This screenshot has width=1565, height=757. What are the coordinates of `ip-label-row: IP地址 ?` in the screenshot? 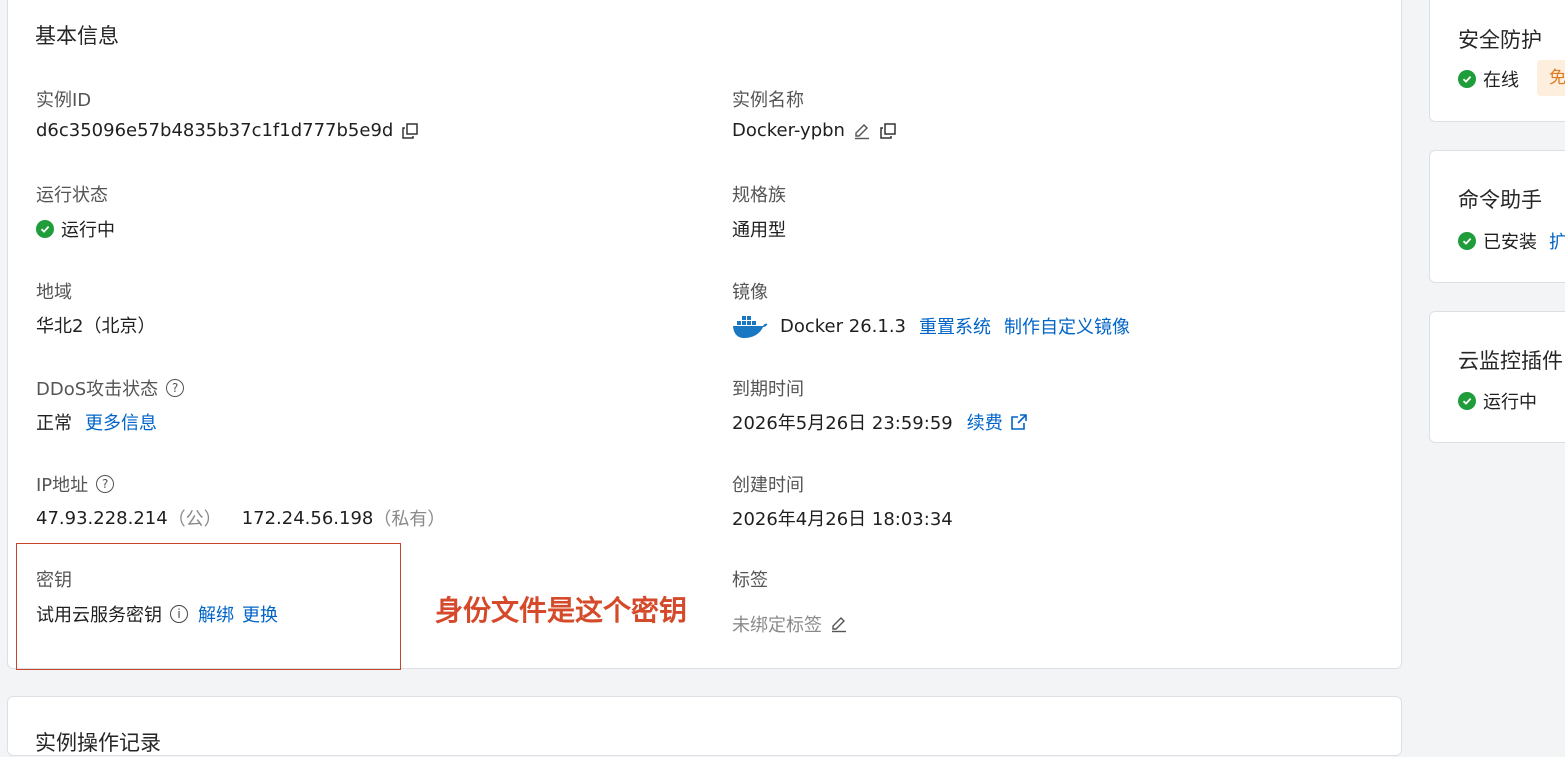 It's located at (75, 484).